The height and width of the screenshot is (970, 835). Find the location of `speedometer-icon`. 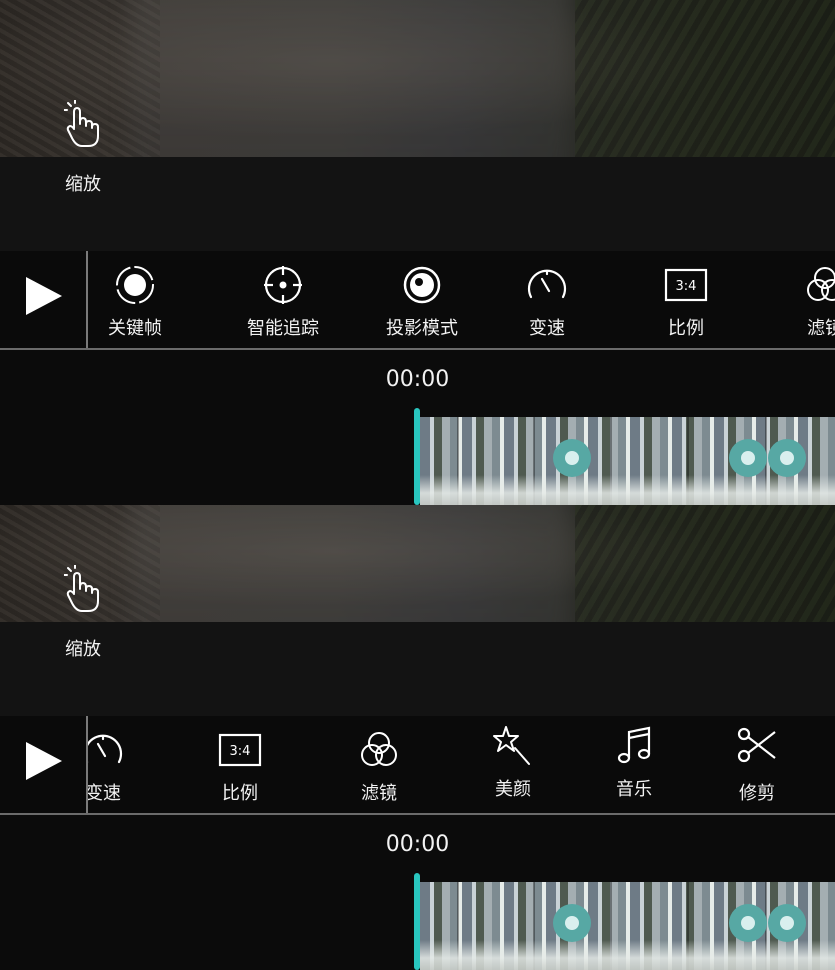

speedometer-icon is located at coordinates (547, 284).